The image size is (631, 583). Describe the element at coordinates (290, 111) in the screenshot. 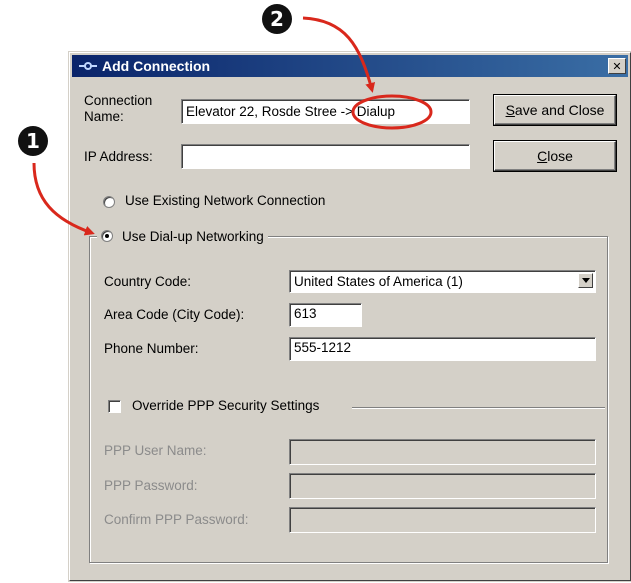

I see `connection-name-value: Elevator 22, Rosde Stree -> Dialup` at that location.